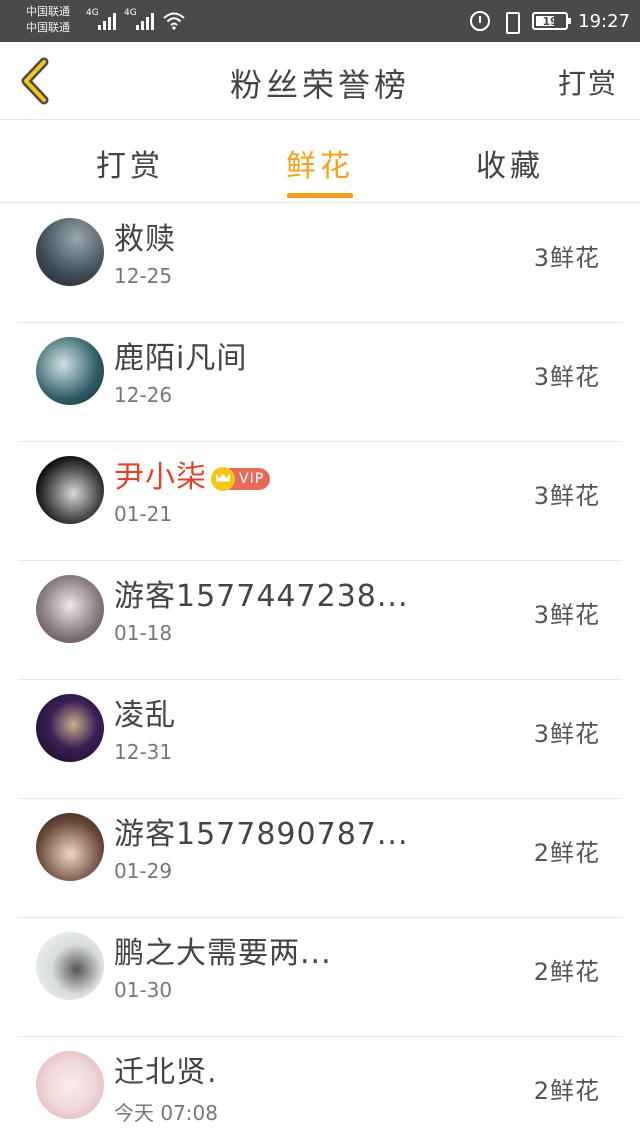 Image resolution: width=640 pixels, height=1138 pixels. What do you see at coordinates (92, 13) in the screenshot?
I see `network-type-1: 4G` at bounding box center [92, 13].